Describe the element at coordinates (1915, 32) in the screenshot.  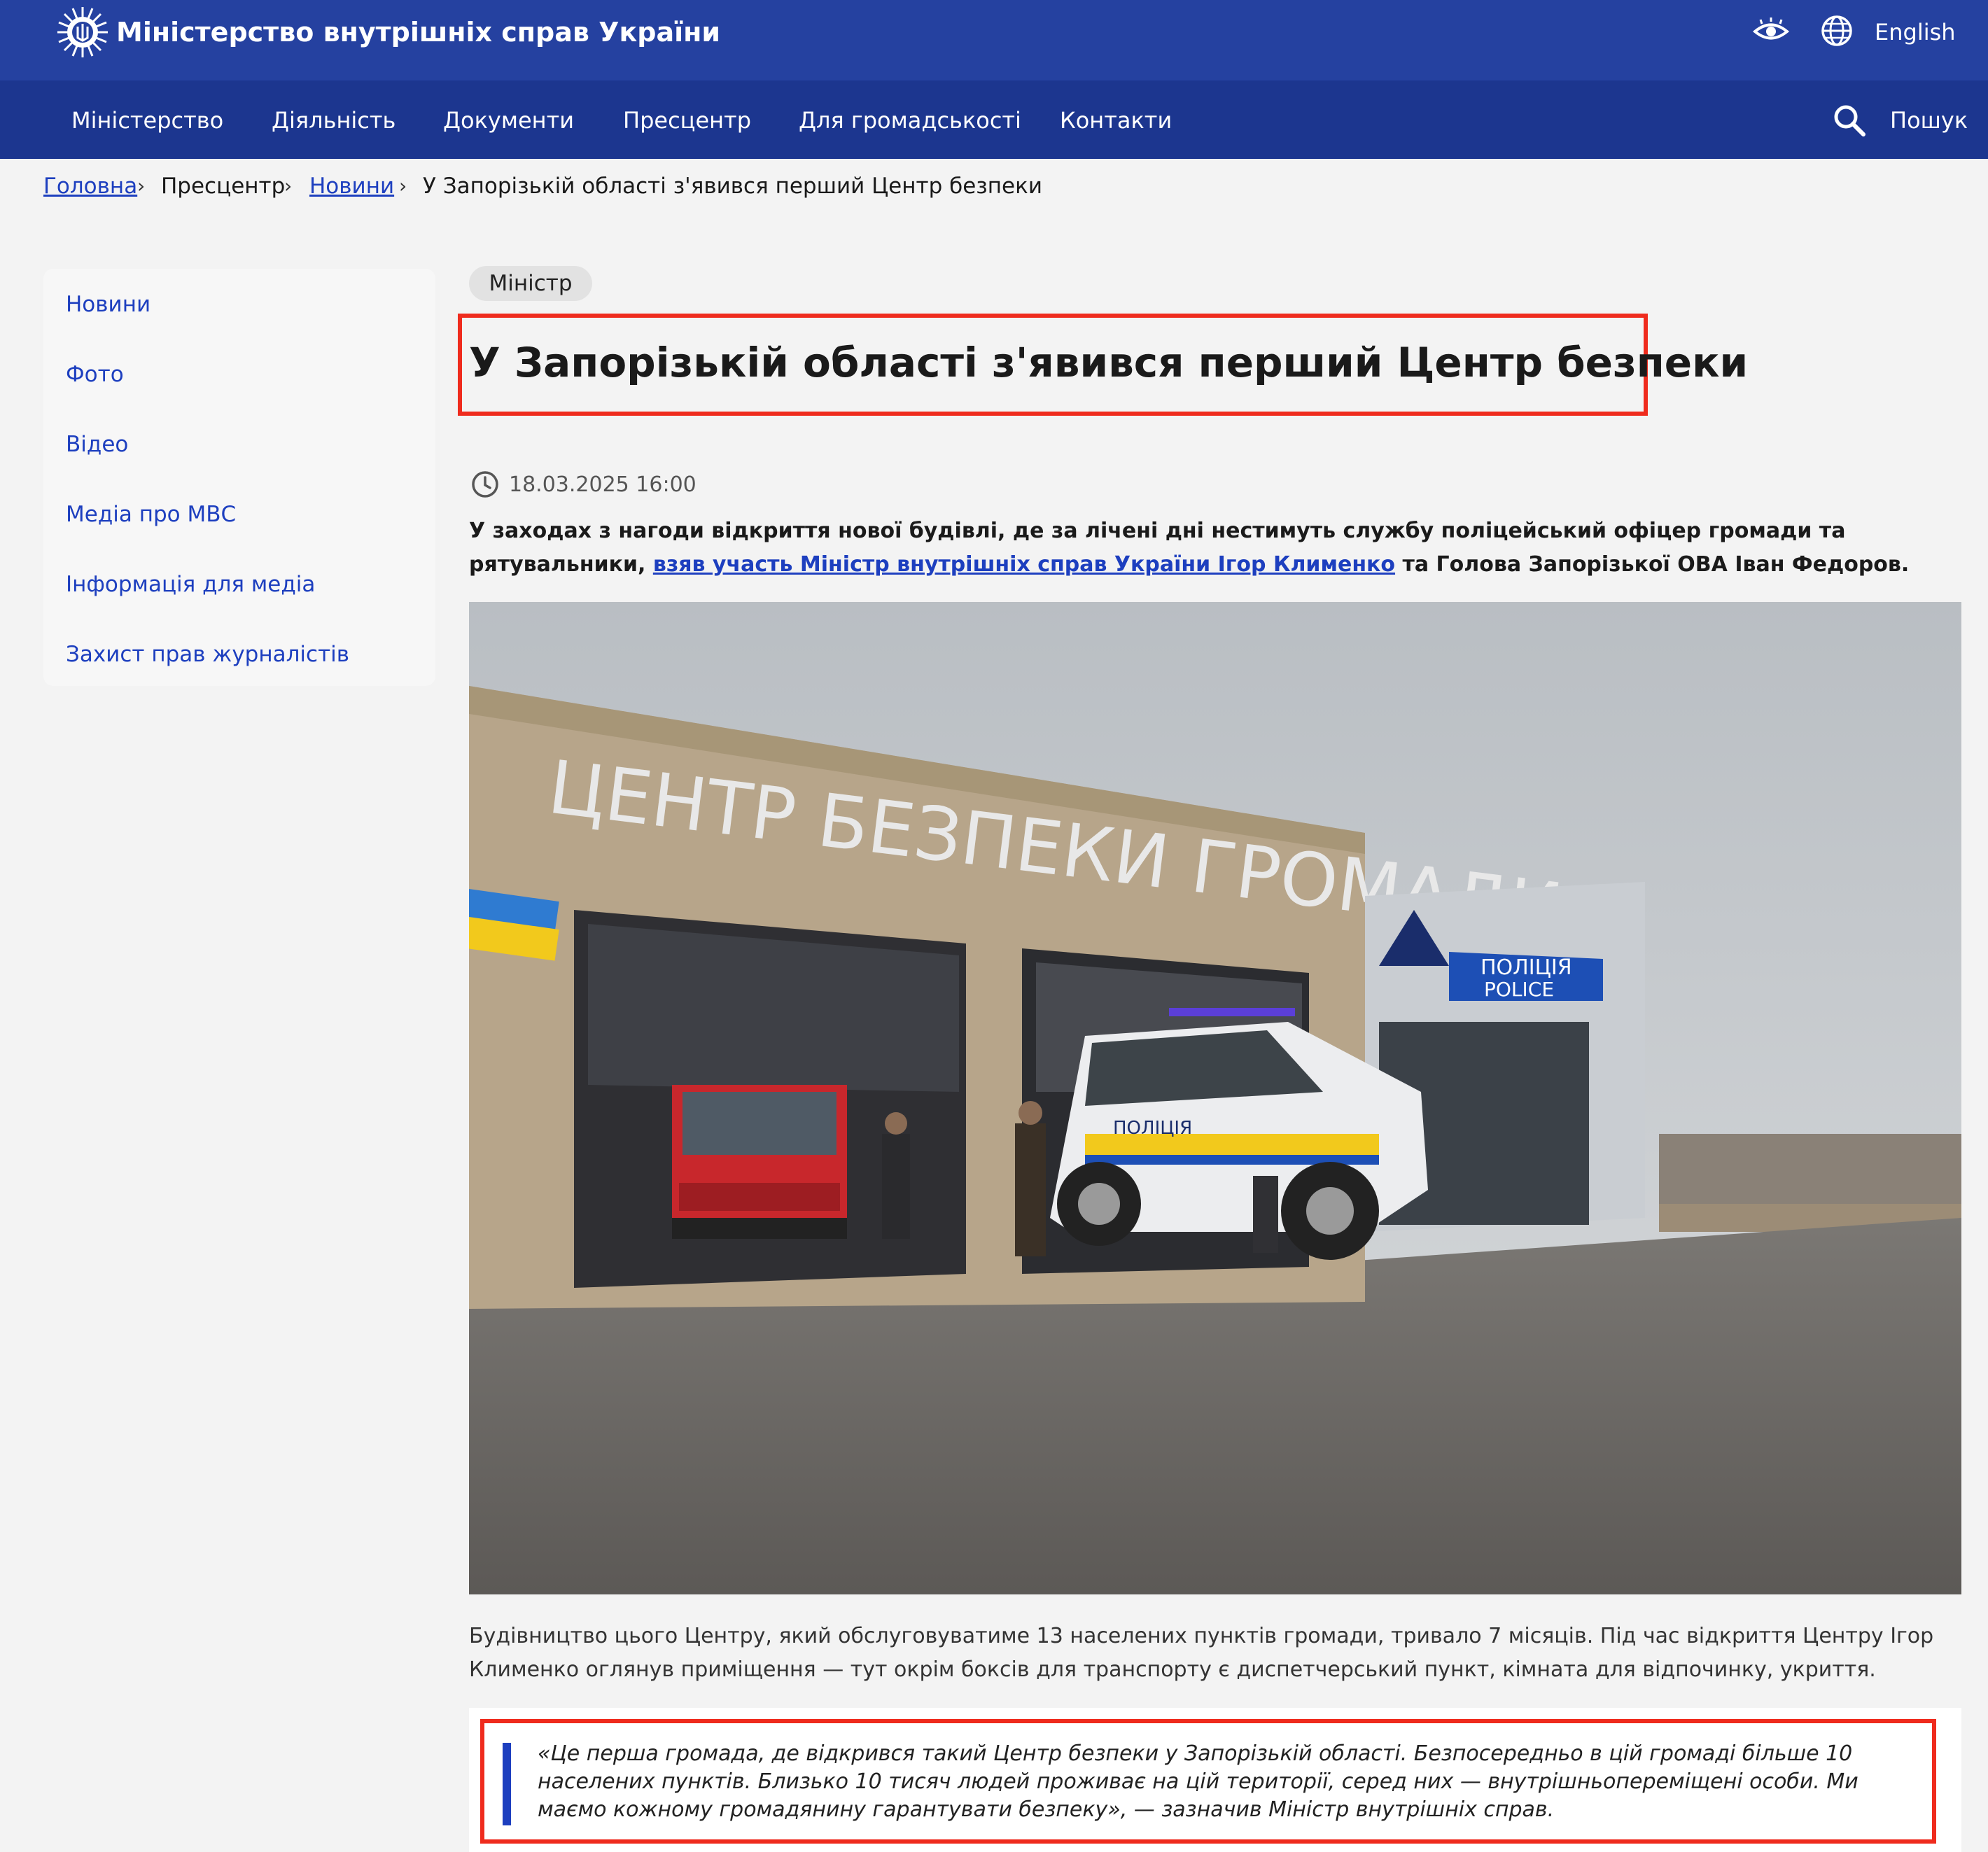
I see `language-switch-link: English` at that location.